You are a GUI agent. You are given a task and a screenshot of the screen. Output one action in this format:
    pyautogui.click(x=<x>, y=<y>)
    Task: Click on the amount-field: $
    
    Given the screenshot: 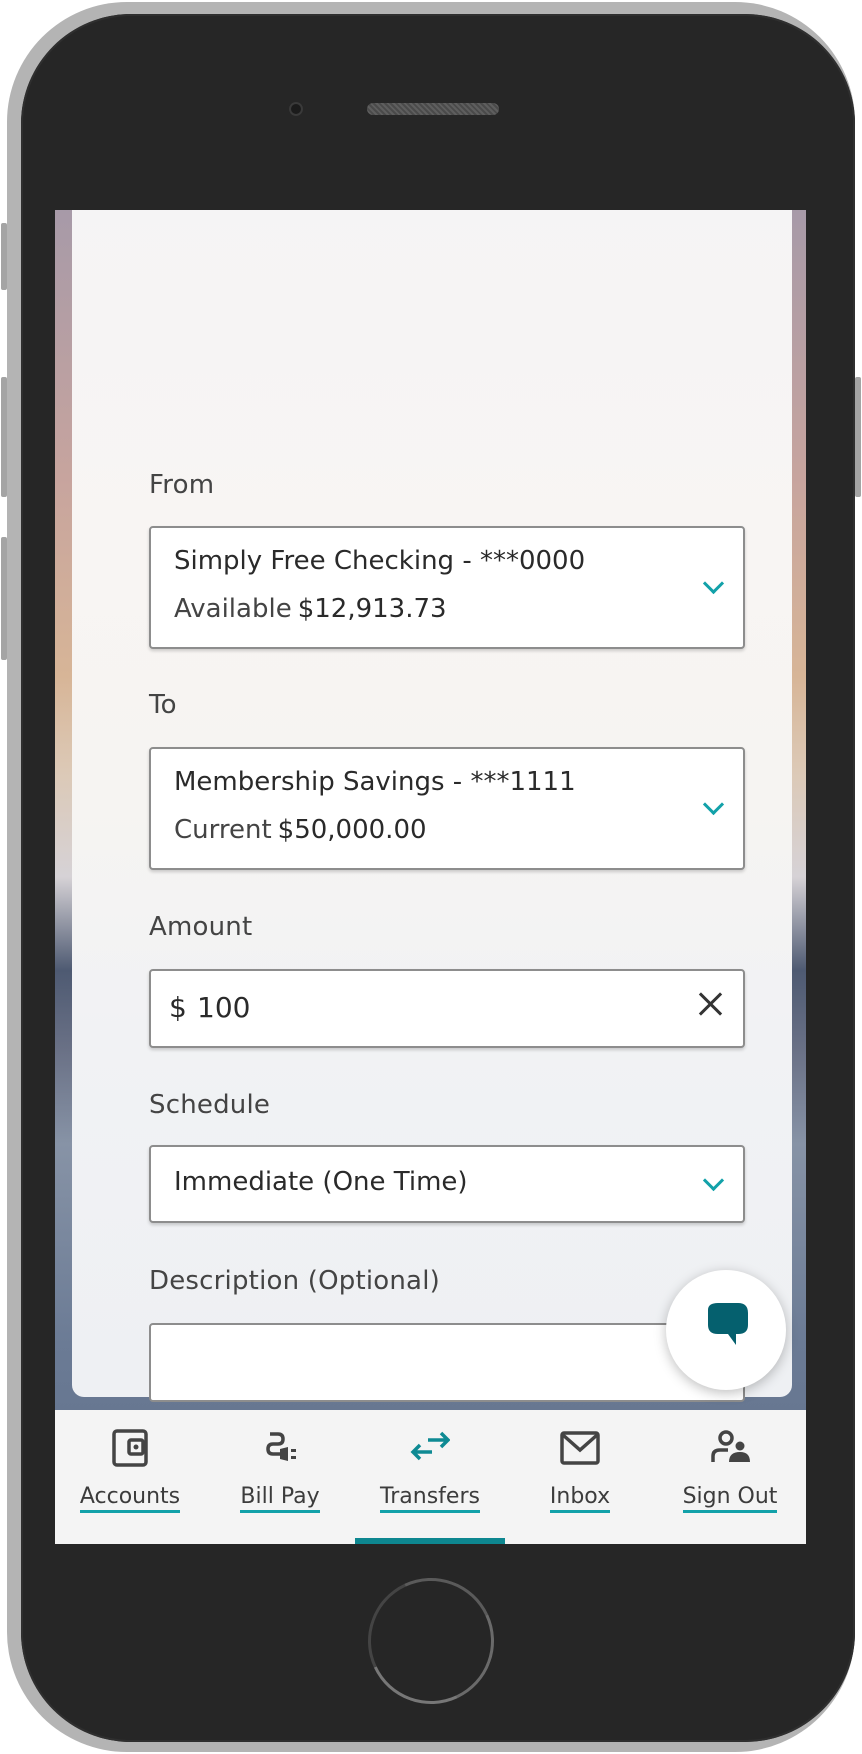 What is the action you would take?
    pyautogui.click(x=447, y=1008)
    